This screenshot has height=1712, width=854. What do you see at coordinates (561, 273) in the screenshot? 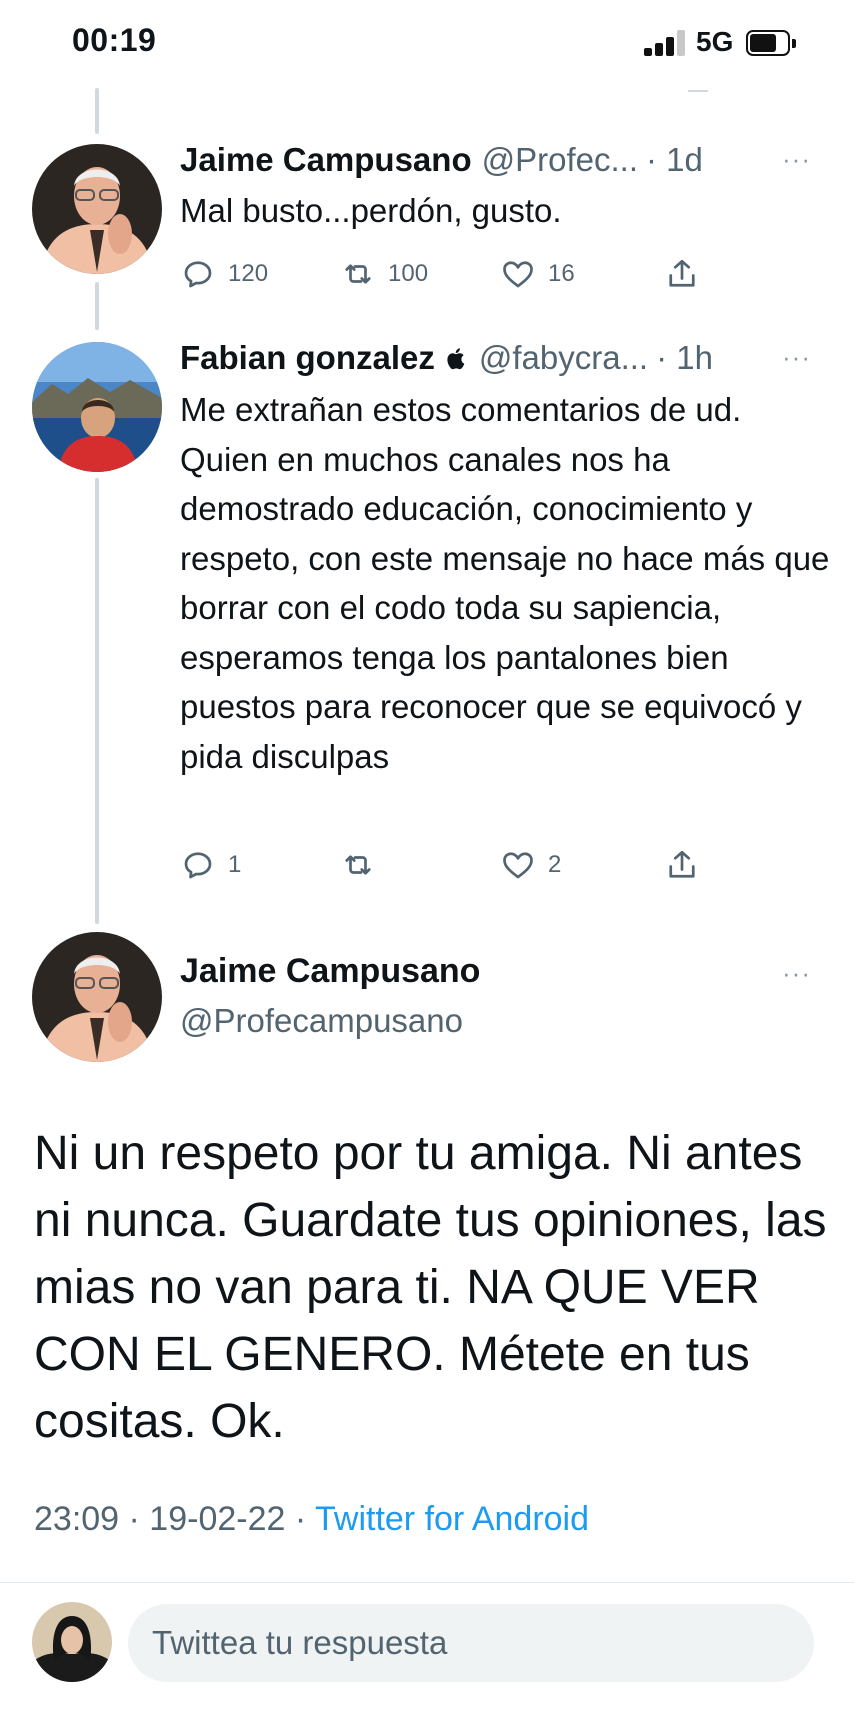
I see `like-count: 16` at bounding box center [561, 273].